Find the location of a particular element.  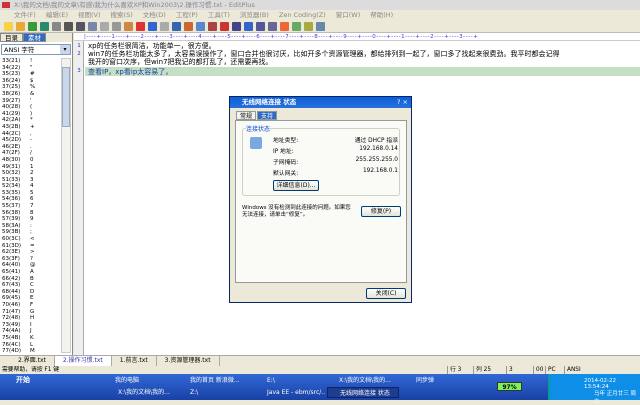

char-row: 73(49) I is located at coordinates (31, 325).